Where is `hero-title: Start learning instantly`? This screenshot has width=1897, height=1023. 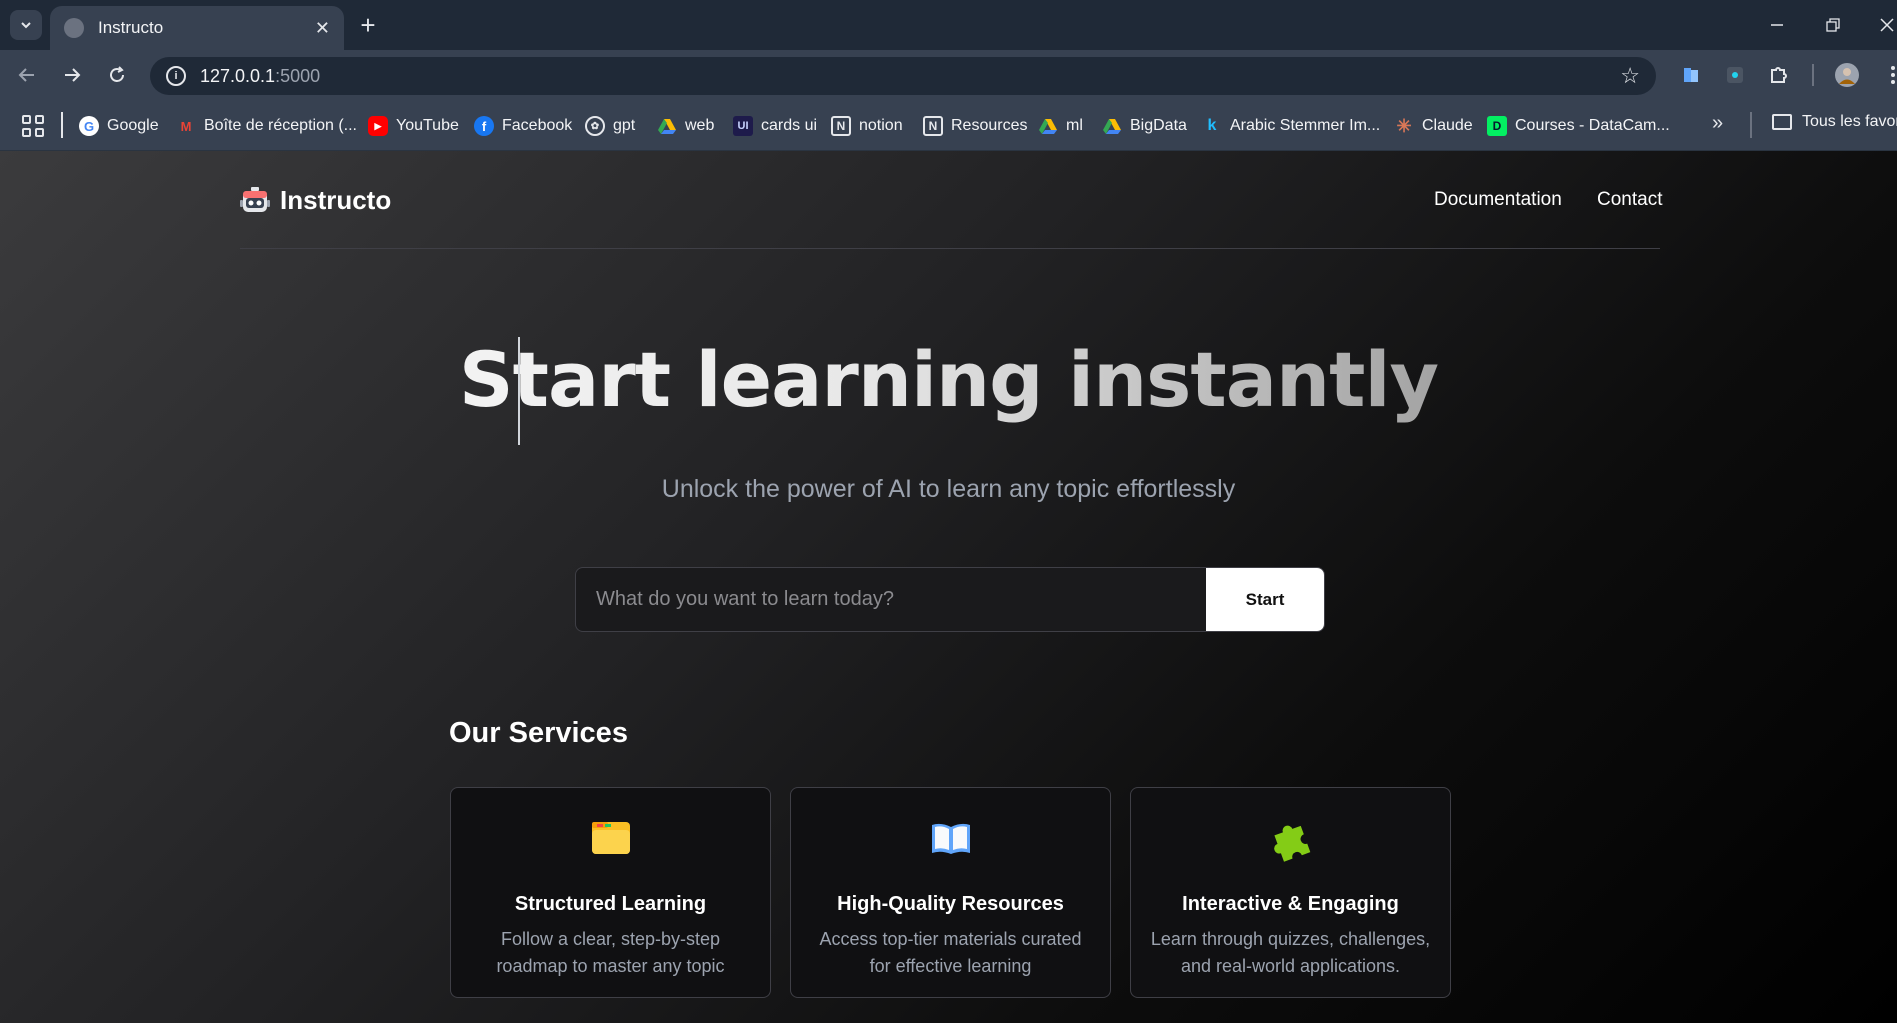 hero-title: Start learning instantly is located at coordinates (948, 379).